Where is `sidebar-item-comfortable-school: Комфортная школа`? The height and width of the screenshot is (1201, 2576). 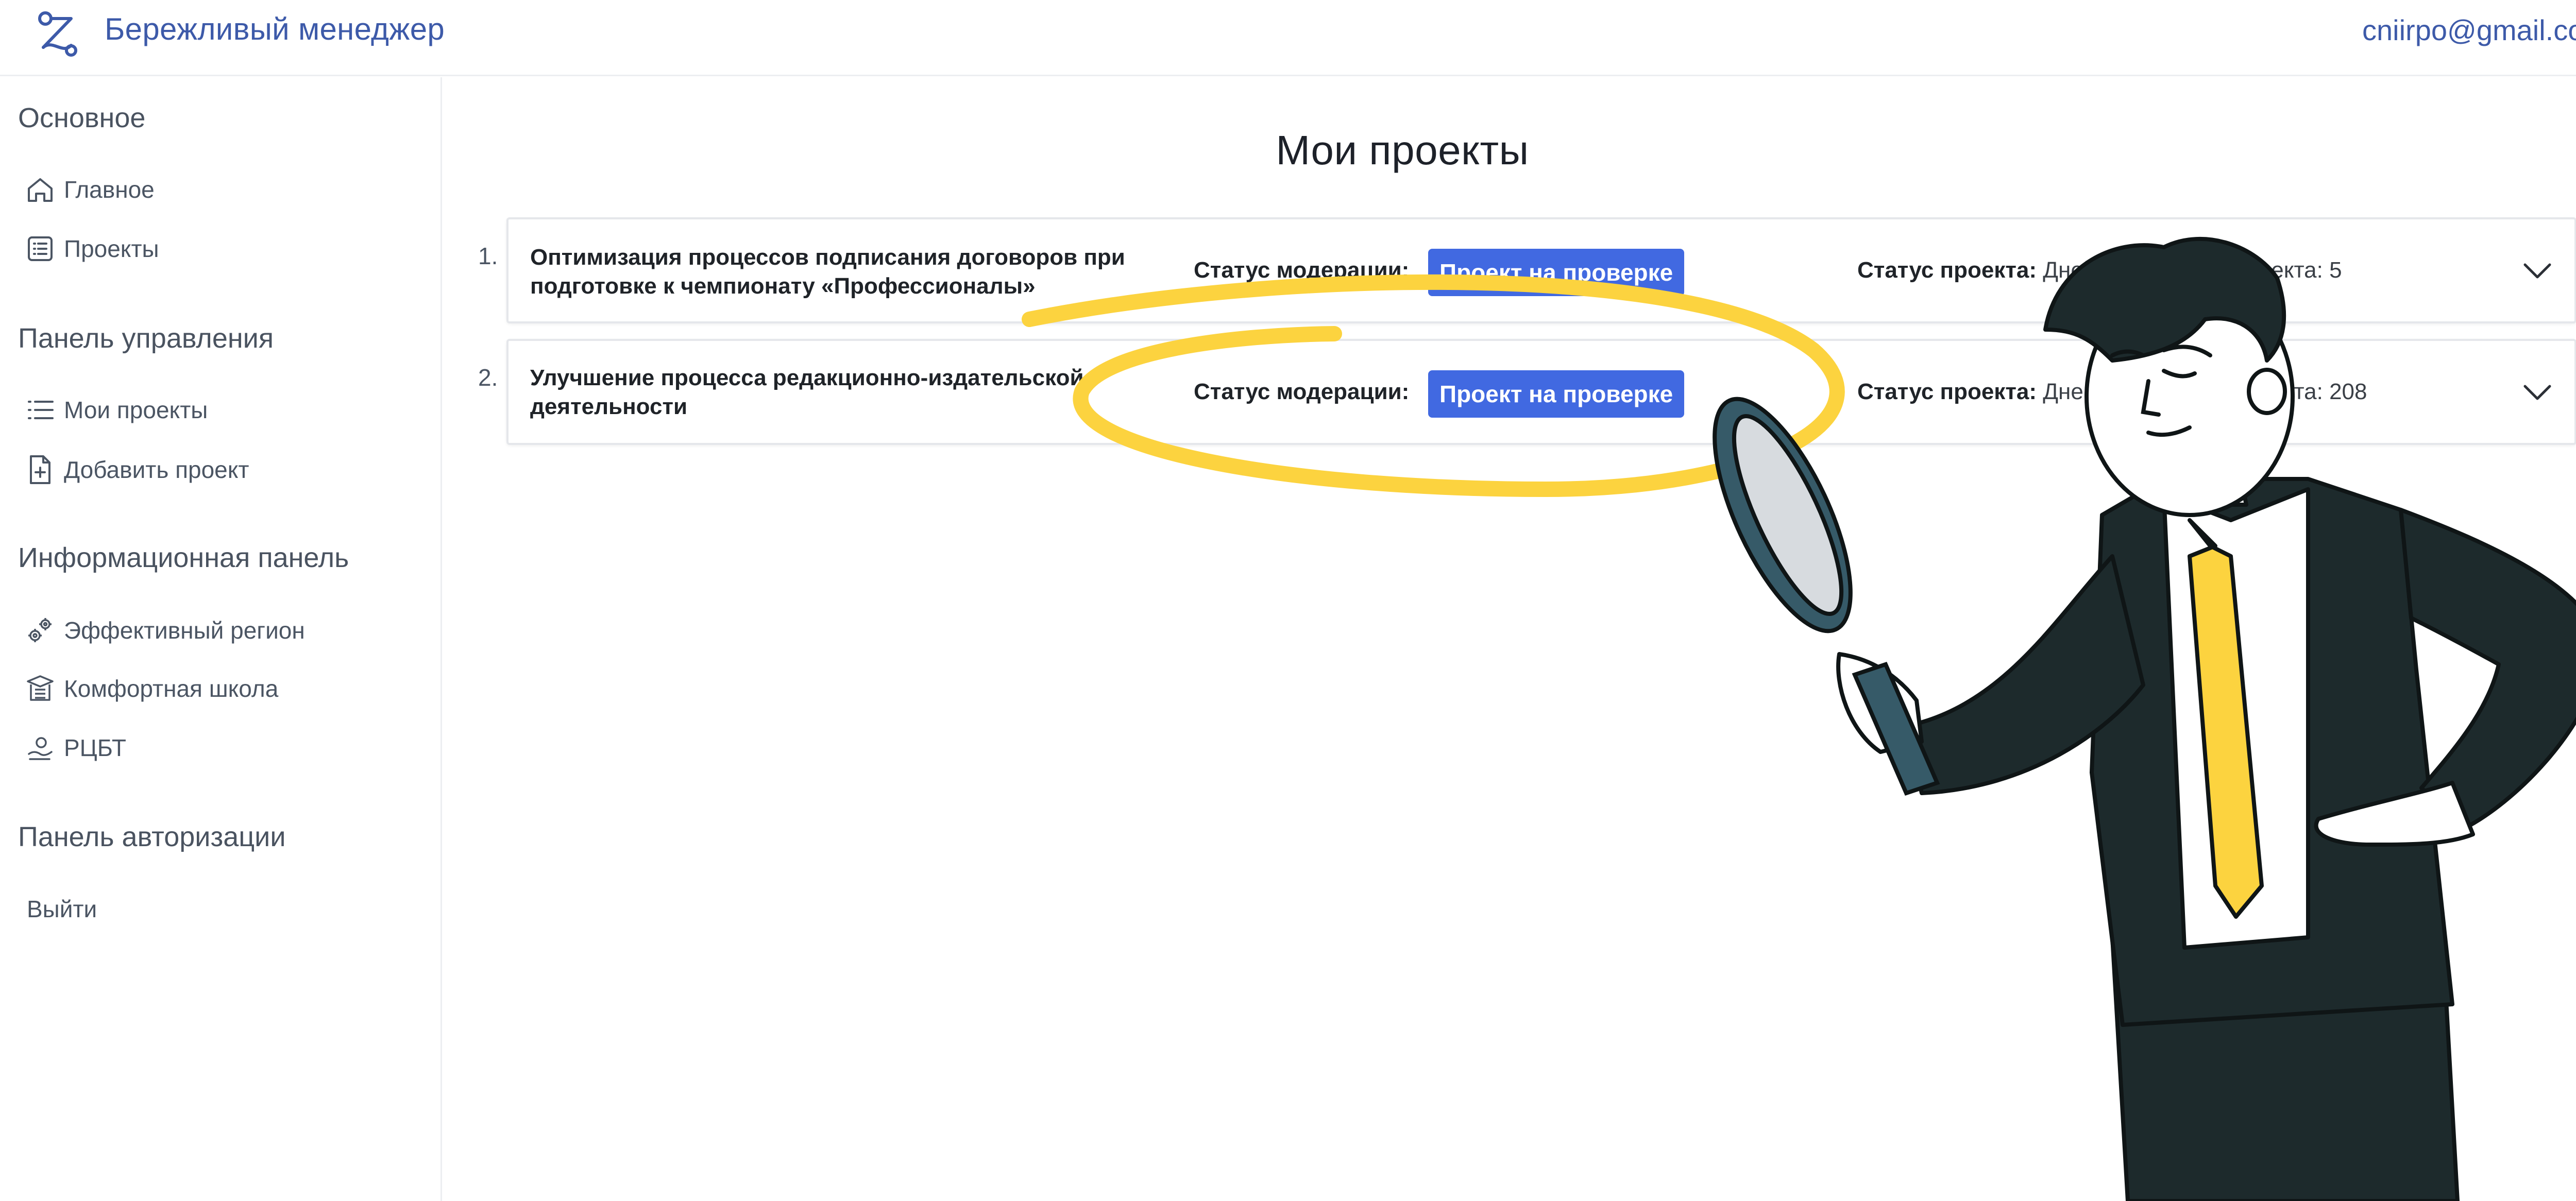
sidebar-item-comfortable-school: Комфортная школа is located at coordinates (151, 688).